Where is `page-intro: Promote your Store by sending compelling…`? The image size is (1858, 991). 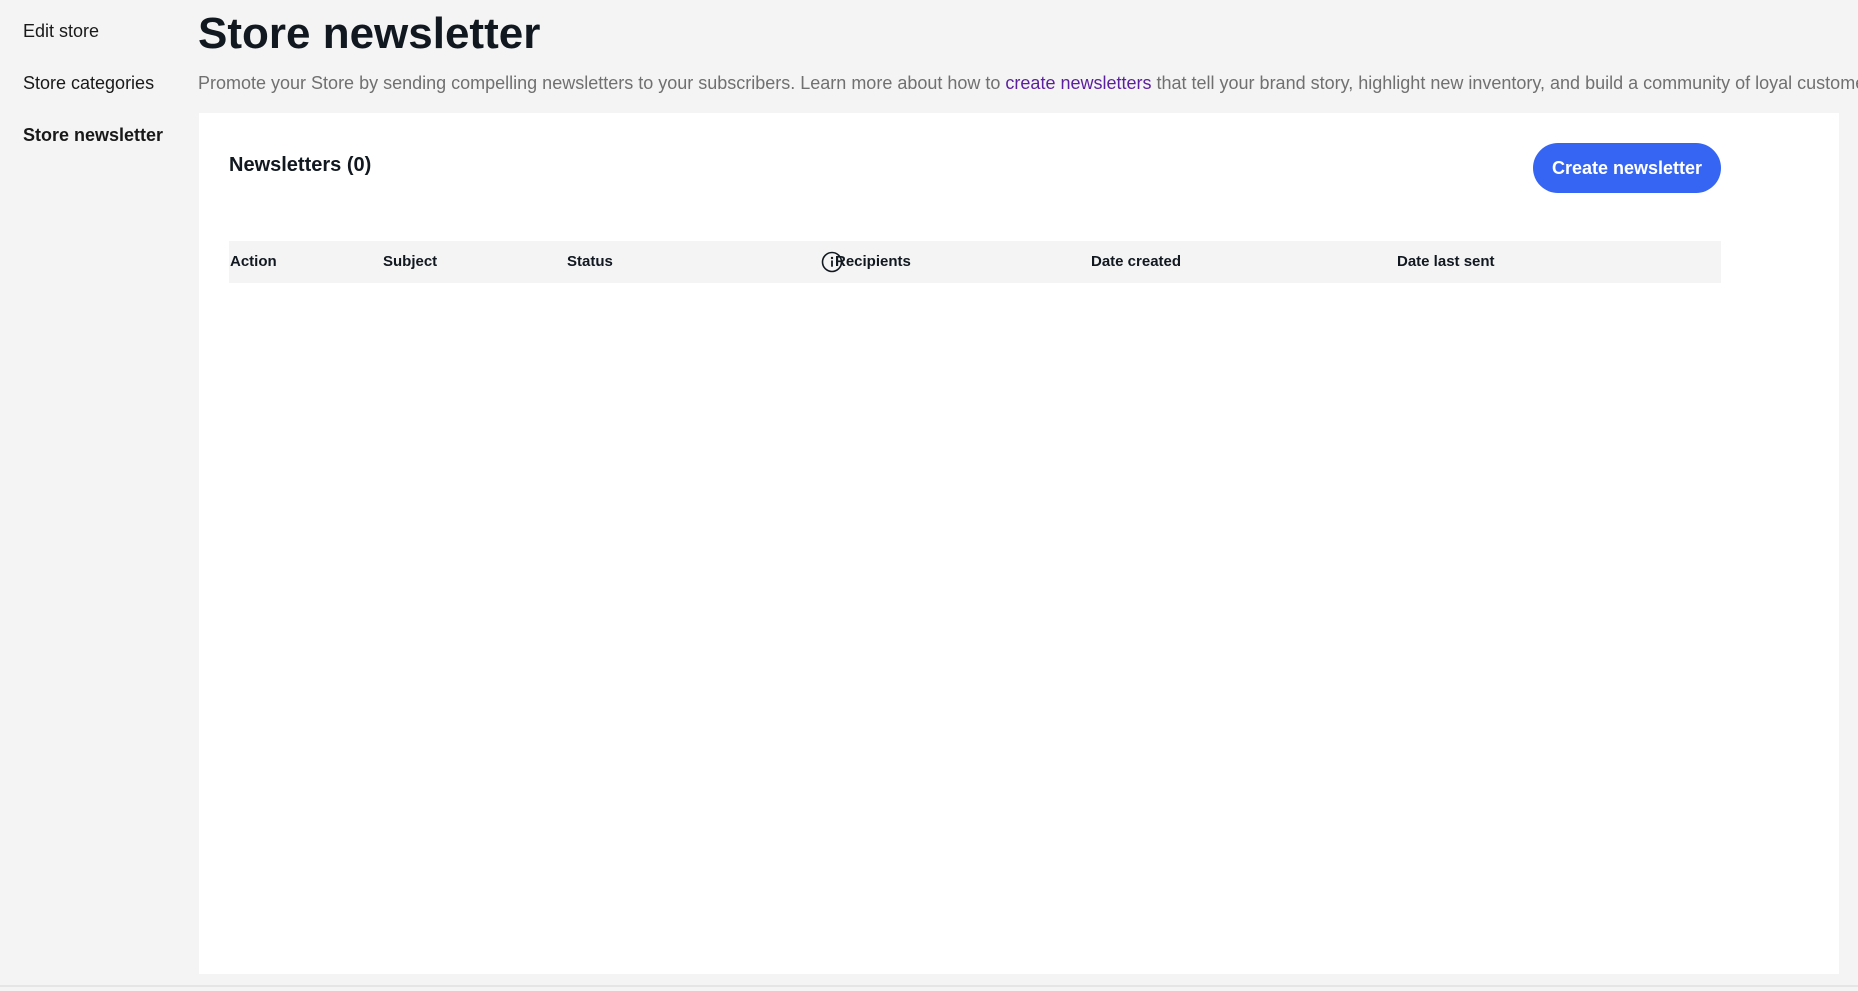
page-intro: Promote your Store by sending compelling… is located at coordinates (1028, 83).